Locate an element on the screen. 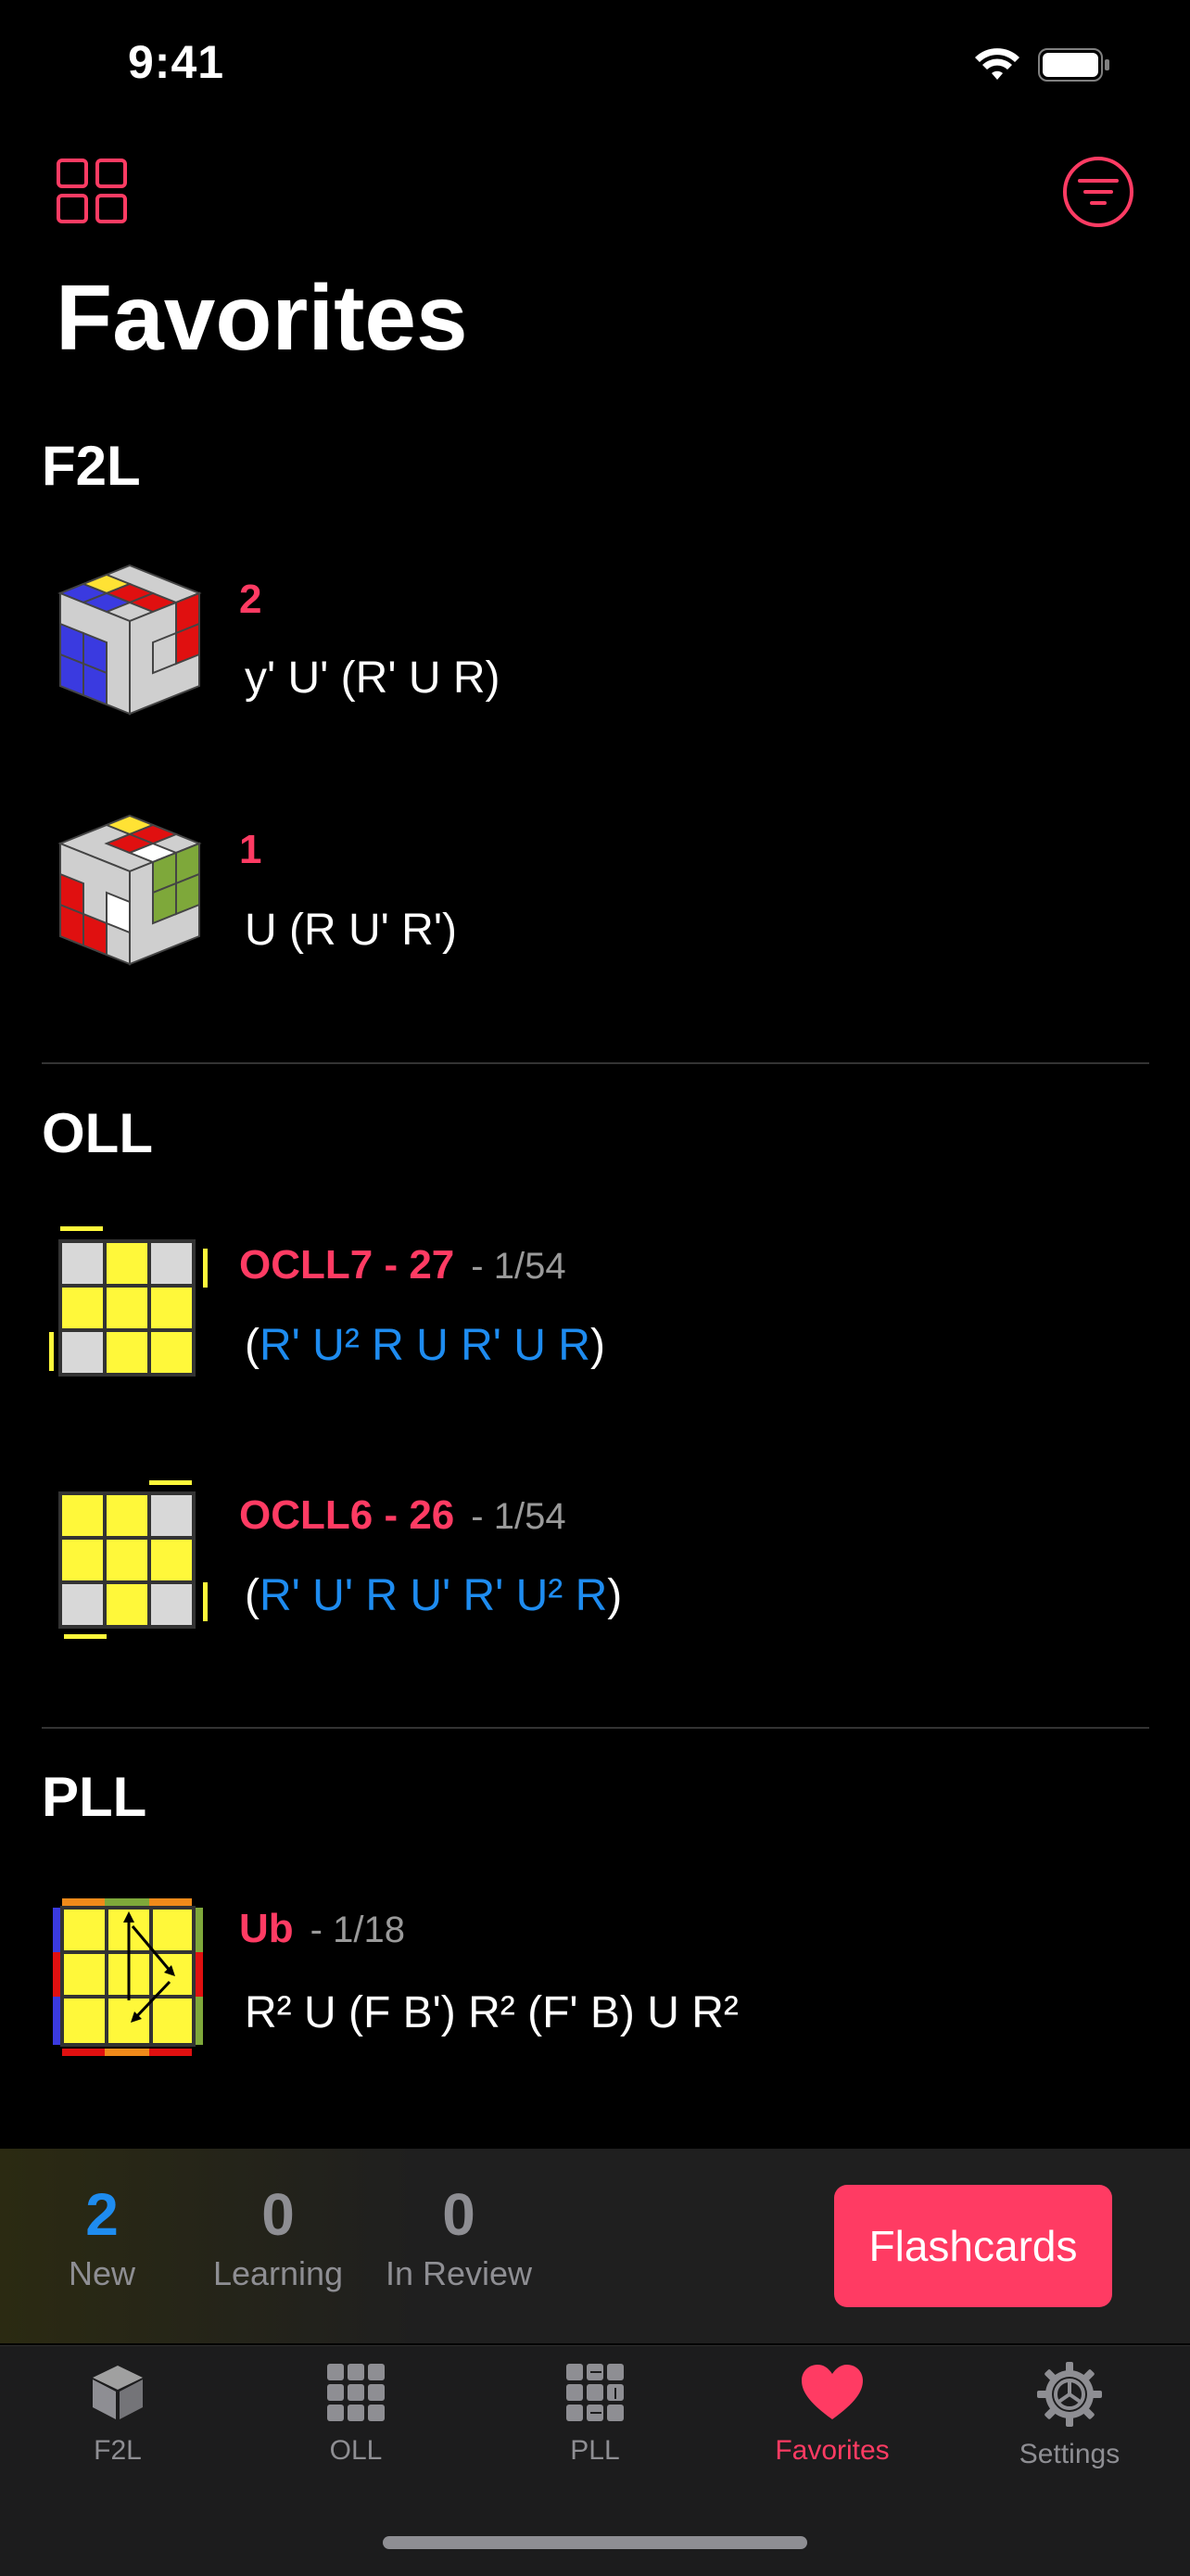 The height and width of the screenshot is (2576, 1190). counter-learning-count: 0 is located at coordinates (278, 2214).